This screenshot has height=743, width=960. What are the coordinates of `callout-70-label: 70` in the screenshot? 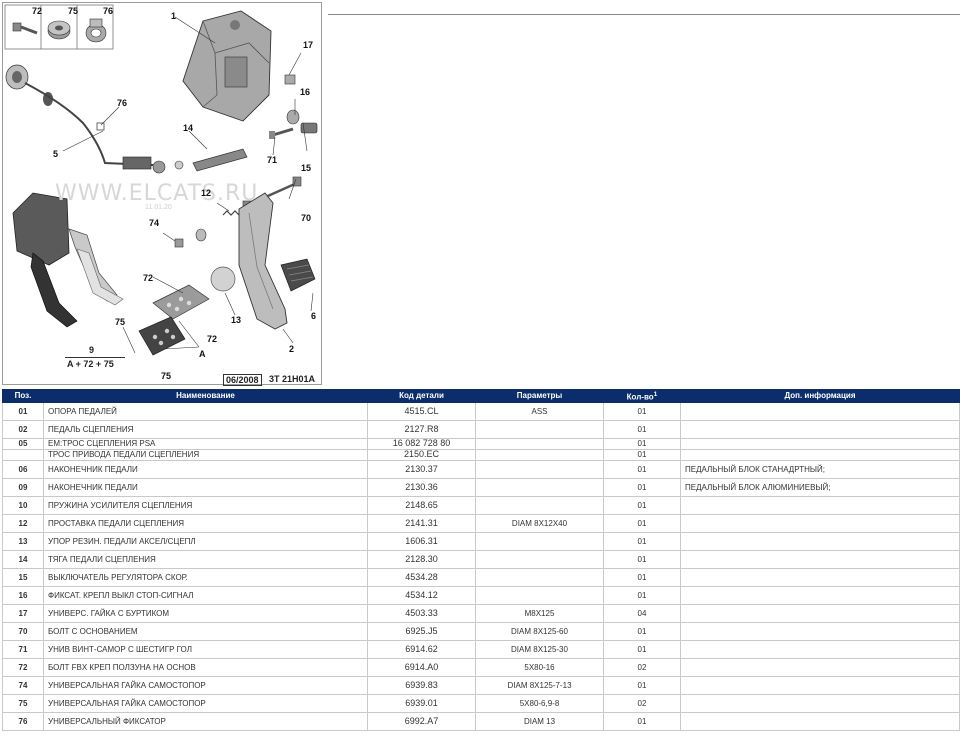 It's located at (306, 218).